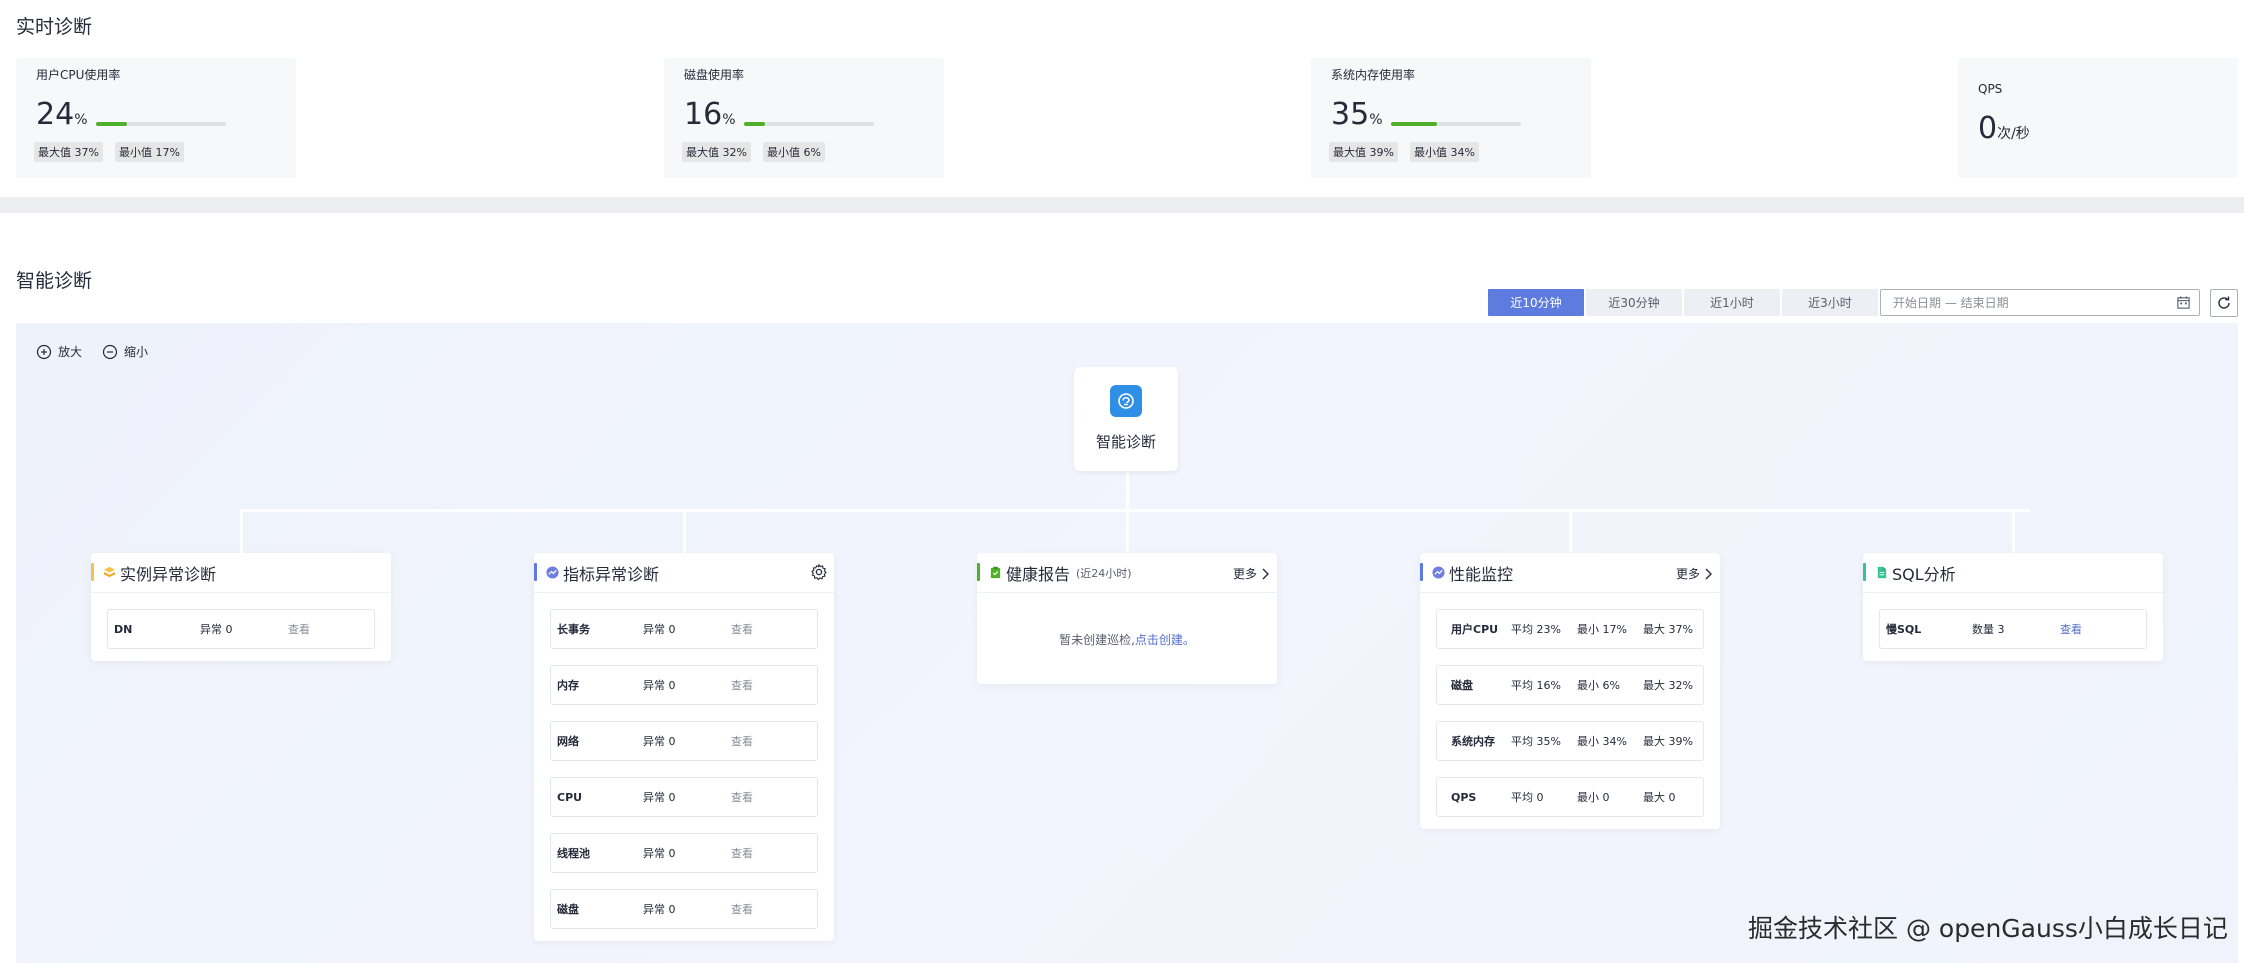  Describe the element at coordinates (1126, 401) in the screenshot. I see `smart-diagnosis-icon` at that location.